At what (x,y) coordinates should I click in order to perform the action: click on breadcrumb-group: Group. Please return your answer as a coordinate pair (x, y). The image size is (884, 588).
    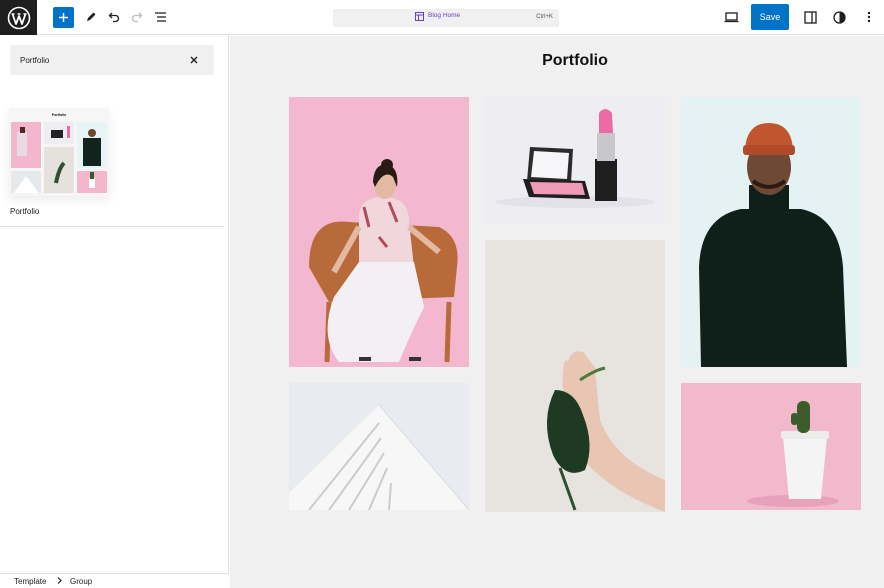
    Looking at the image, I should click on (81, 581).